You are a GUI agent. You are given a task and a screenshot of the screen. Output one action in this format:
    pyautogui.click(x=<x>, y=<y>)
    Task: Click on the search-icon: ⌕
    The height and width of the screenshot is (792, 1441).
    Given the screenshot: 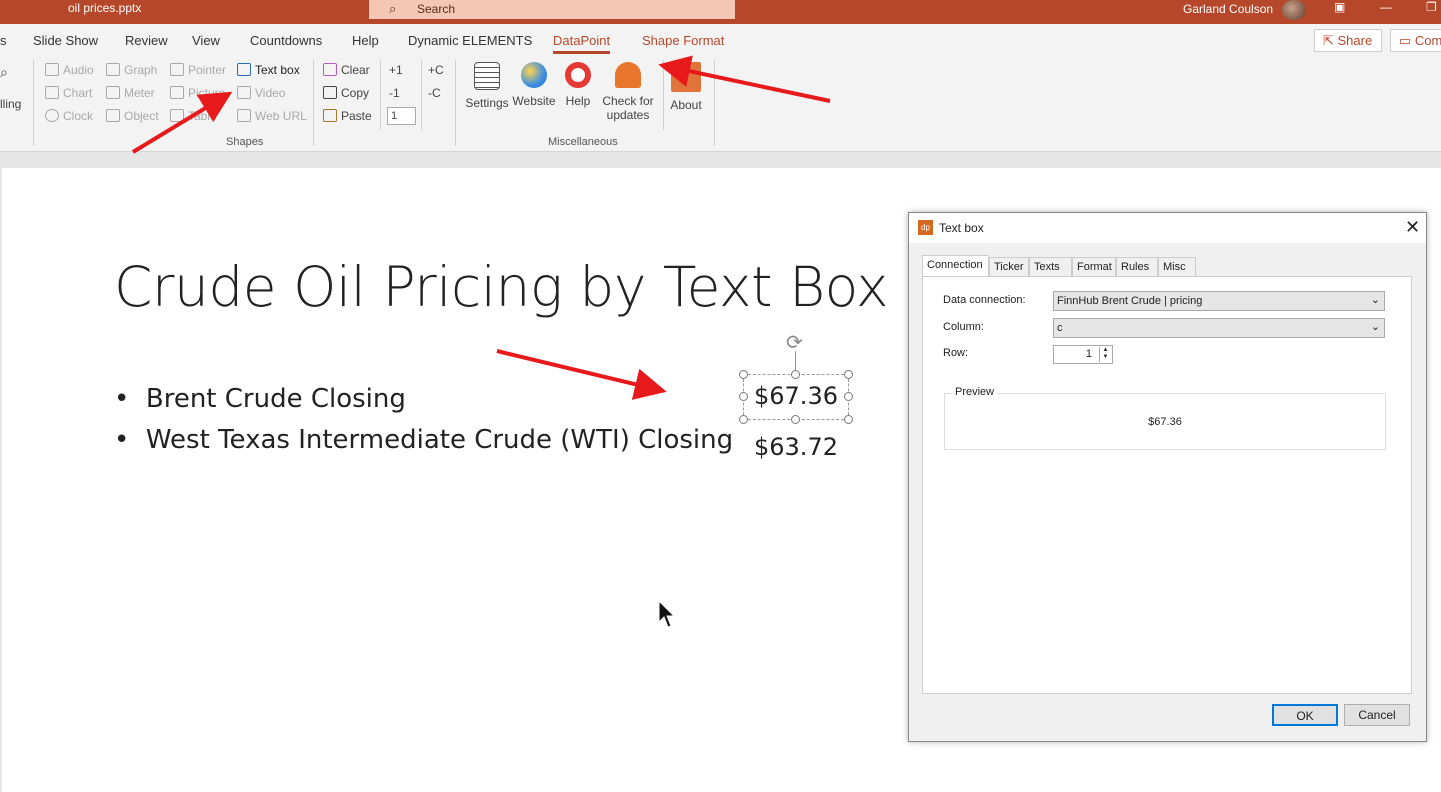 What is the action you would take?
    pyautogui.click(x=393, y=8)
    